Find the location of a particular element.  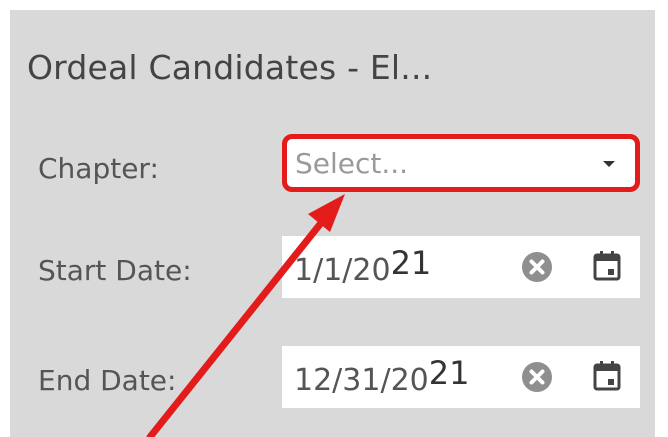

end-date-input: 12/31/2021 is located at coordinates (461, 377).